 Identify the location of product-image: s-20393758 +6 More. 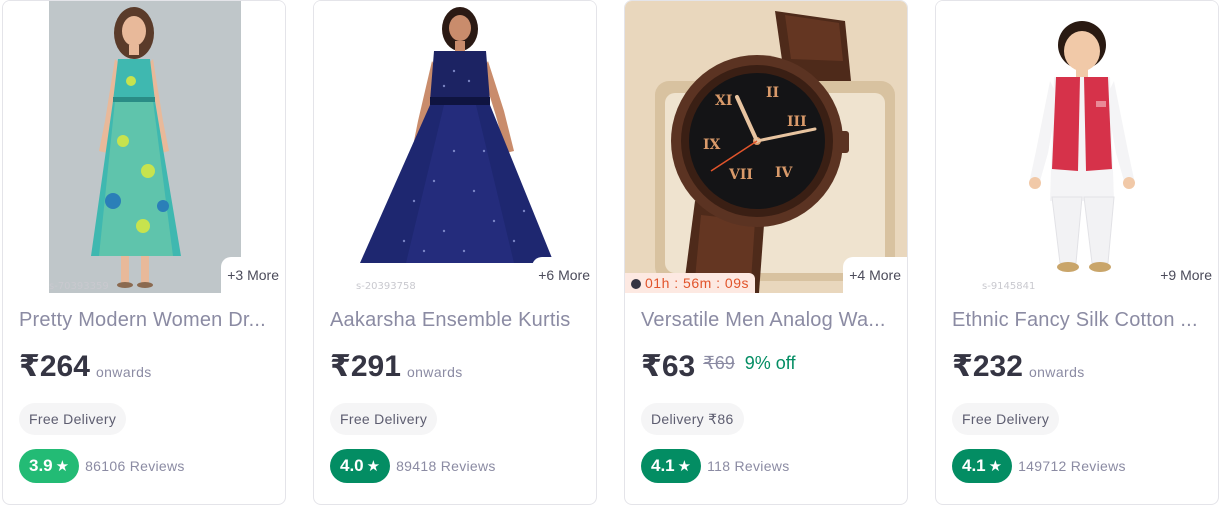
(455, 147).